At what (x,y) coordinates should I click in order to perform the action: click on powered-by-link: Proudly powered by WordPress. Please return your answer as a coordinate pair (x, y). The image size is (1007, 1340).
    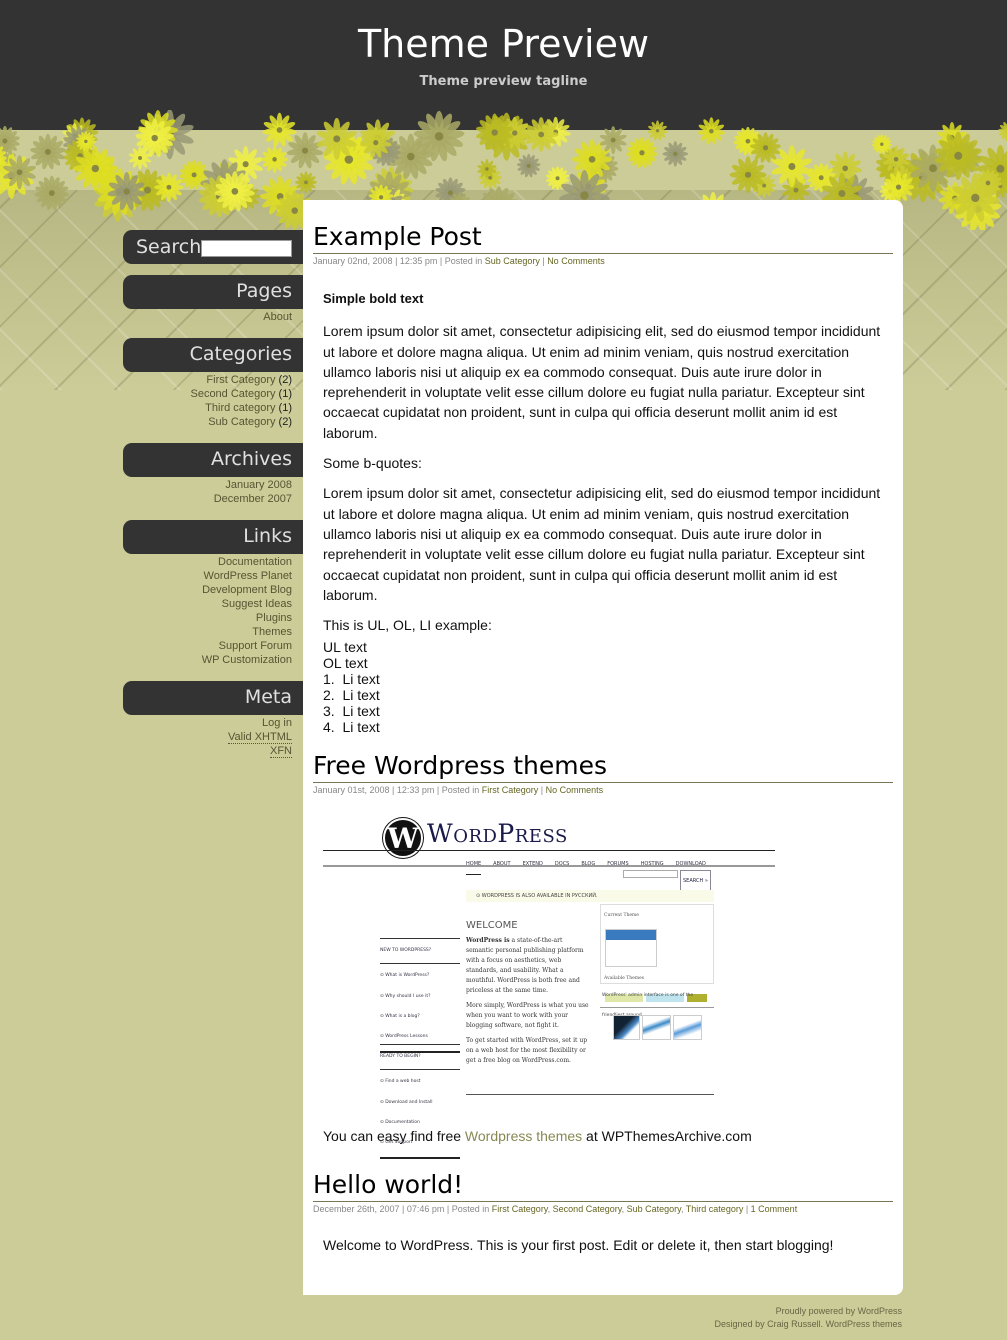
    Looking at the image, I should click on (839, 1311).